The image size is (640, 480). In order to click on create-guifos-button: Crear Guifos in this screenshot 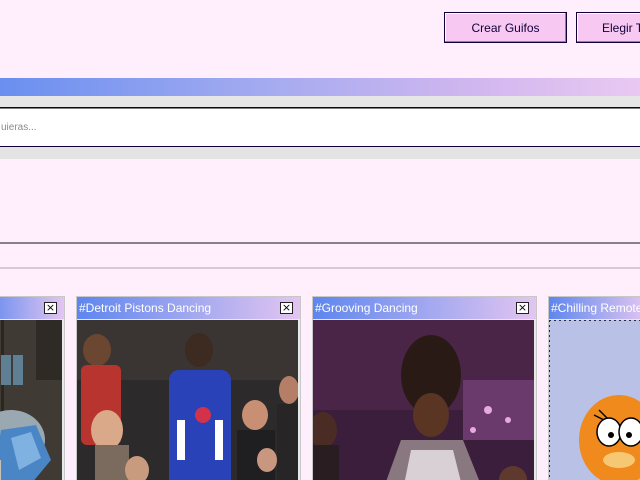, I will do `click(505, 27)`.